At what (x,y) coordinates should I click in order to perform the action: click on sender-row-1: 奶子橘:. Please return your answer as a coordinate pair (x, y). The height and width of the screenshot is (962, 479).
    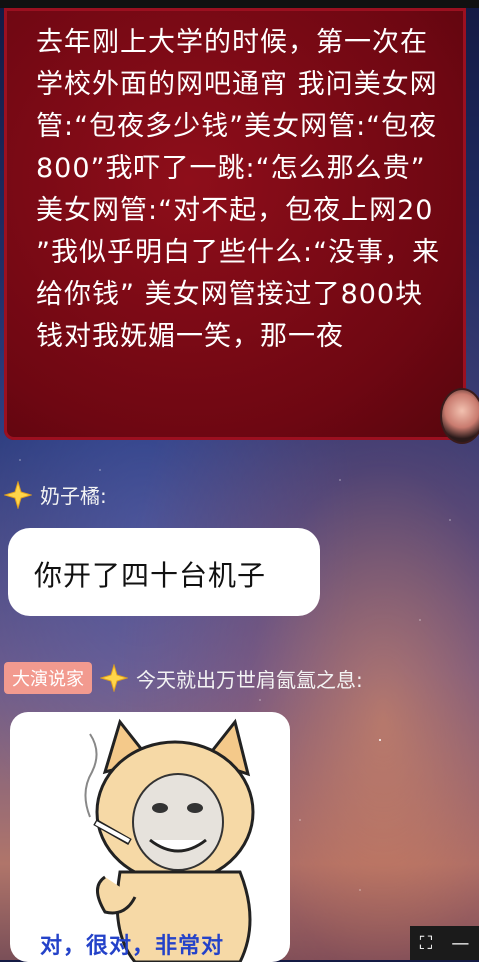
    Looking at the image, I should click on (55, 494).